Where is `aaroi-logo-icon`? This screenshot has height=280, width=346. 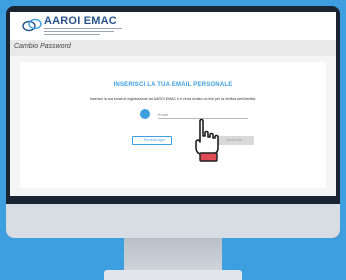
aaroi-logo-icon is located at coordinates (32, 25).